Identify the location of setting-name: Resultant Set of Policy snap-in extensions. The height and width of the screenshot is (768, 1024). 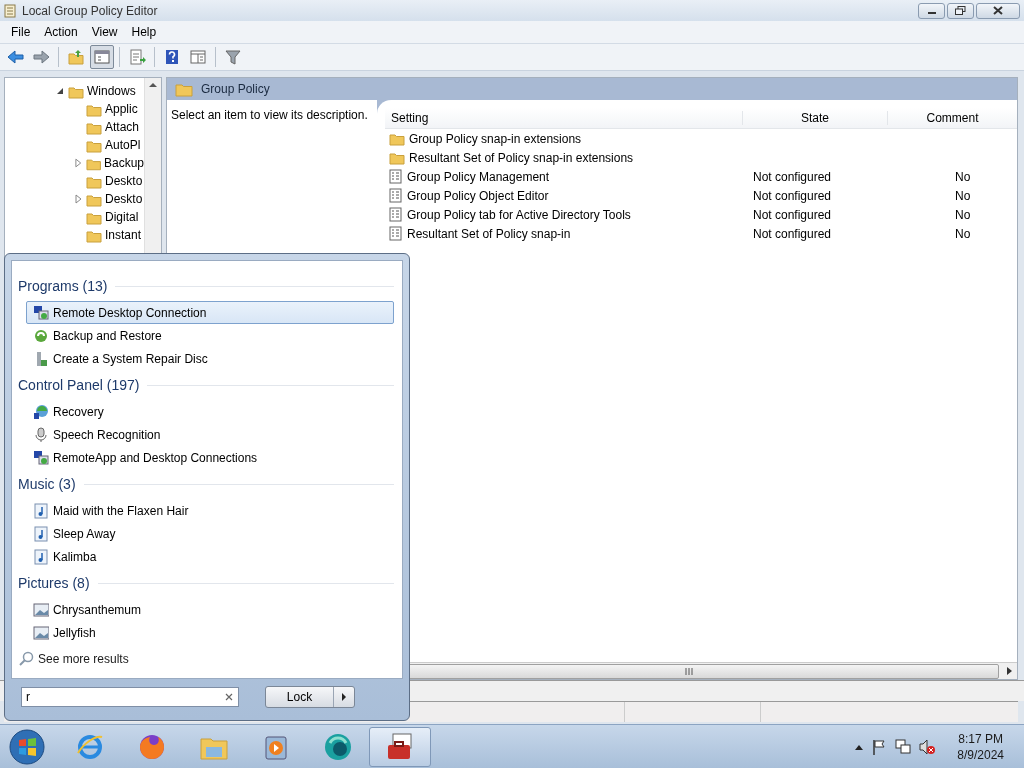
(521, 157).